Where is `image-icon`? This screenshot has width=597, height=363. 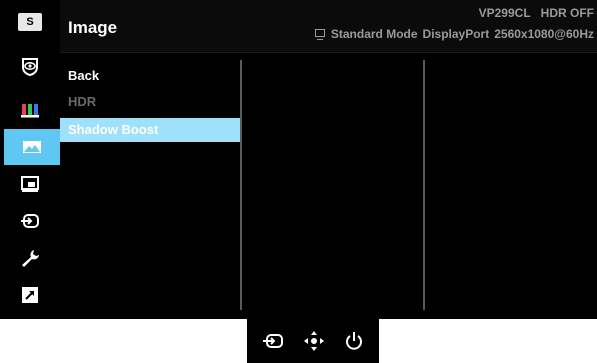
image-icon is located at coordinates (32, 147).